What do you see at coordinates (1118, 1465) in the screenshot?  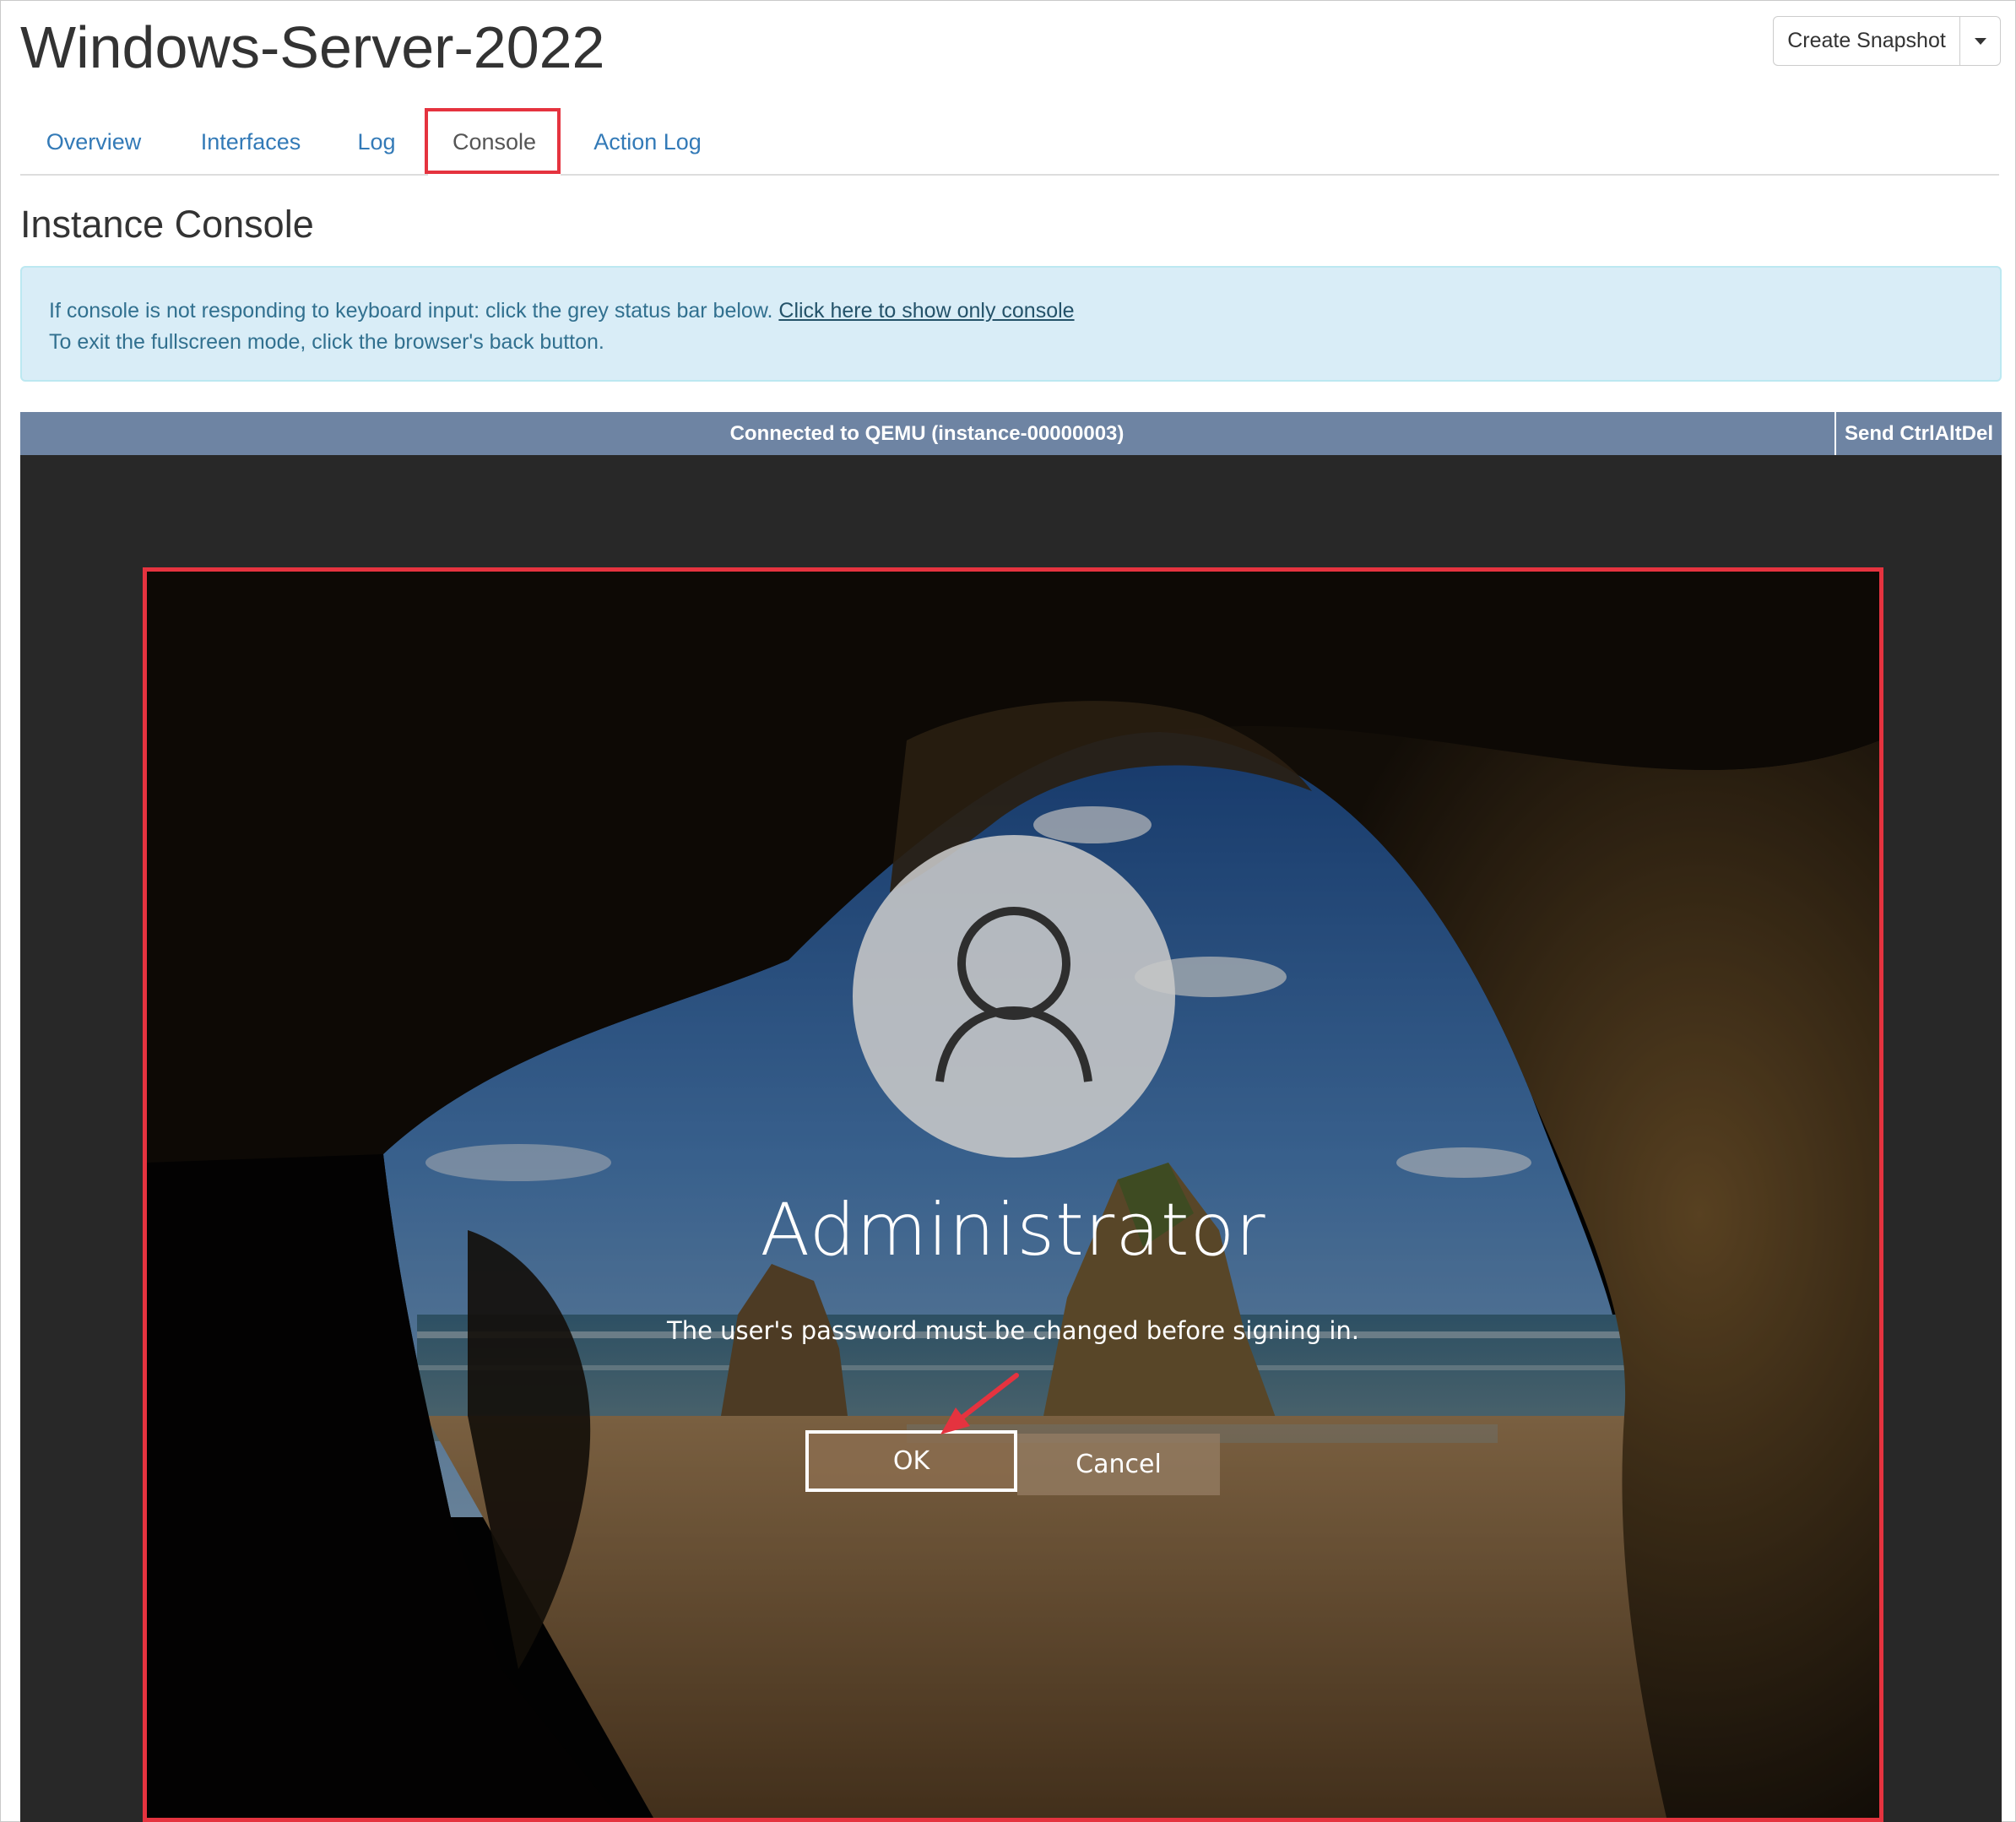 I see `cancel-button: Cancel` at bounding box center [1118, 1465].